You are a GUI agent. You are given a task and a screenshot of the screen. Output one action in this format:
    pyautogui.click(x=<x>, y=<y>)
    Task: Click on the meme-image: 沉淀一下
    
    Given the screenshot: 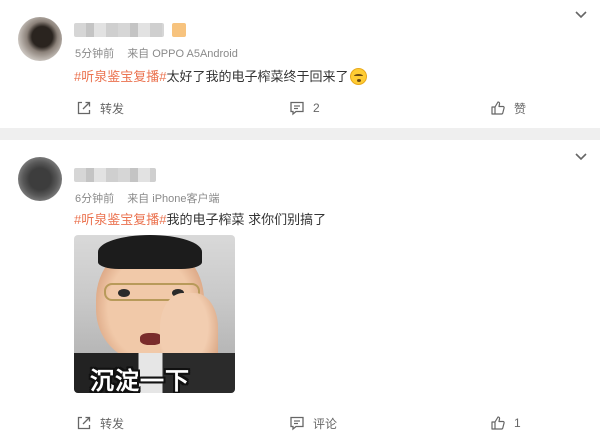 What is the action you would take?
    pyautogui.click(x=154, y=314)
    